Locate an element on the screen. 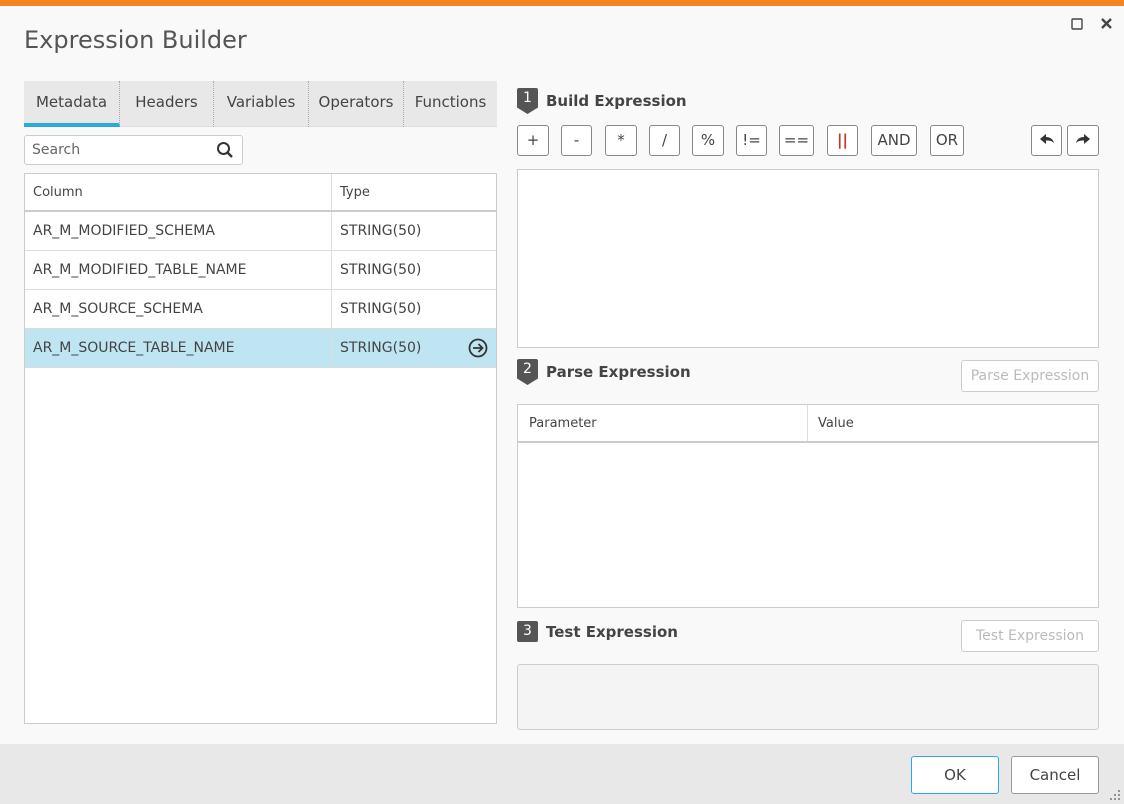 The image size is (1124, 804). tab-functions: Functions is located at coordinates (450, 104).